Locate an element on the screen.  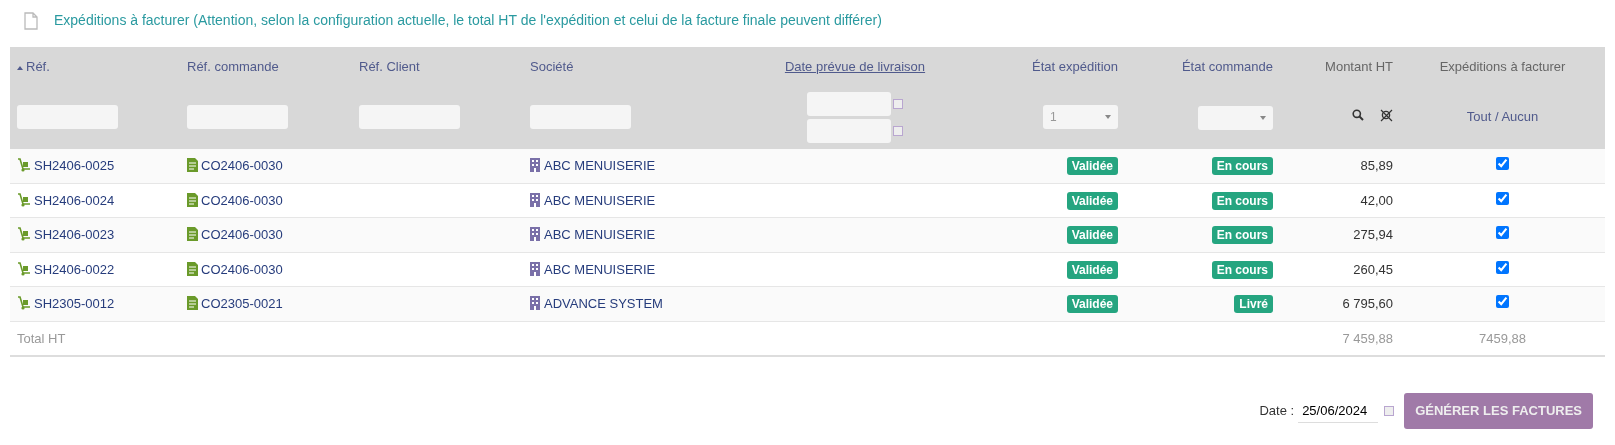
clear-search-icon is located at coordinates (1386, 116).